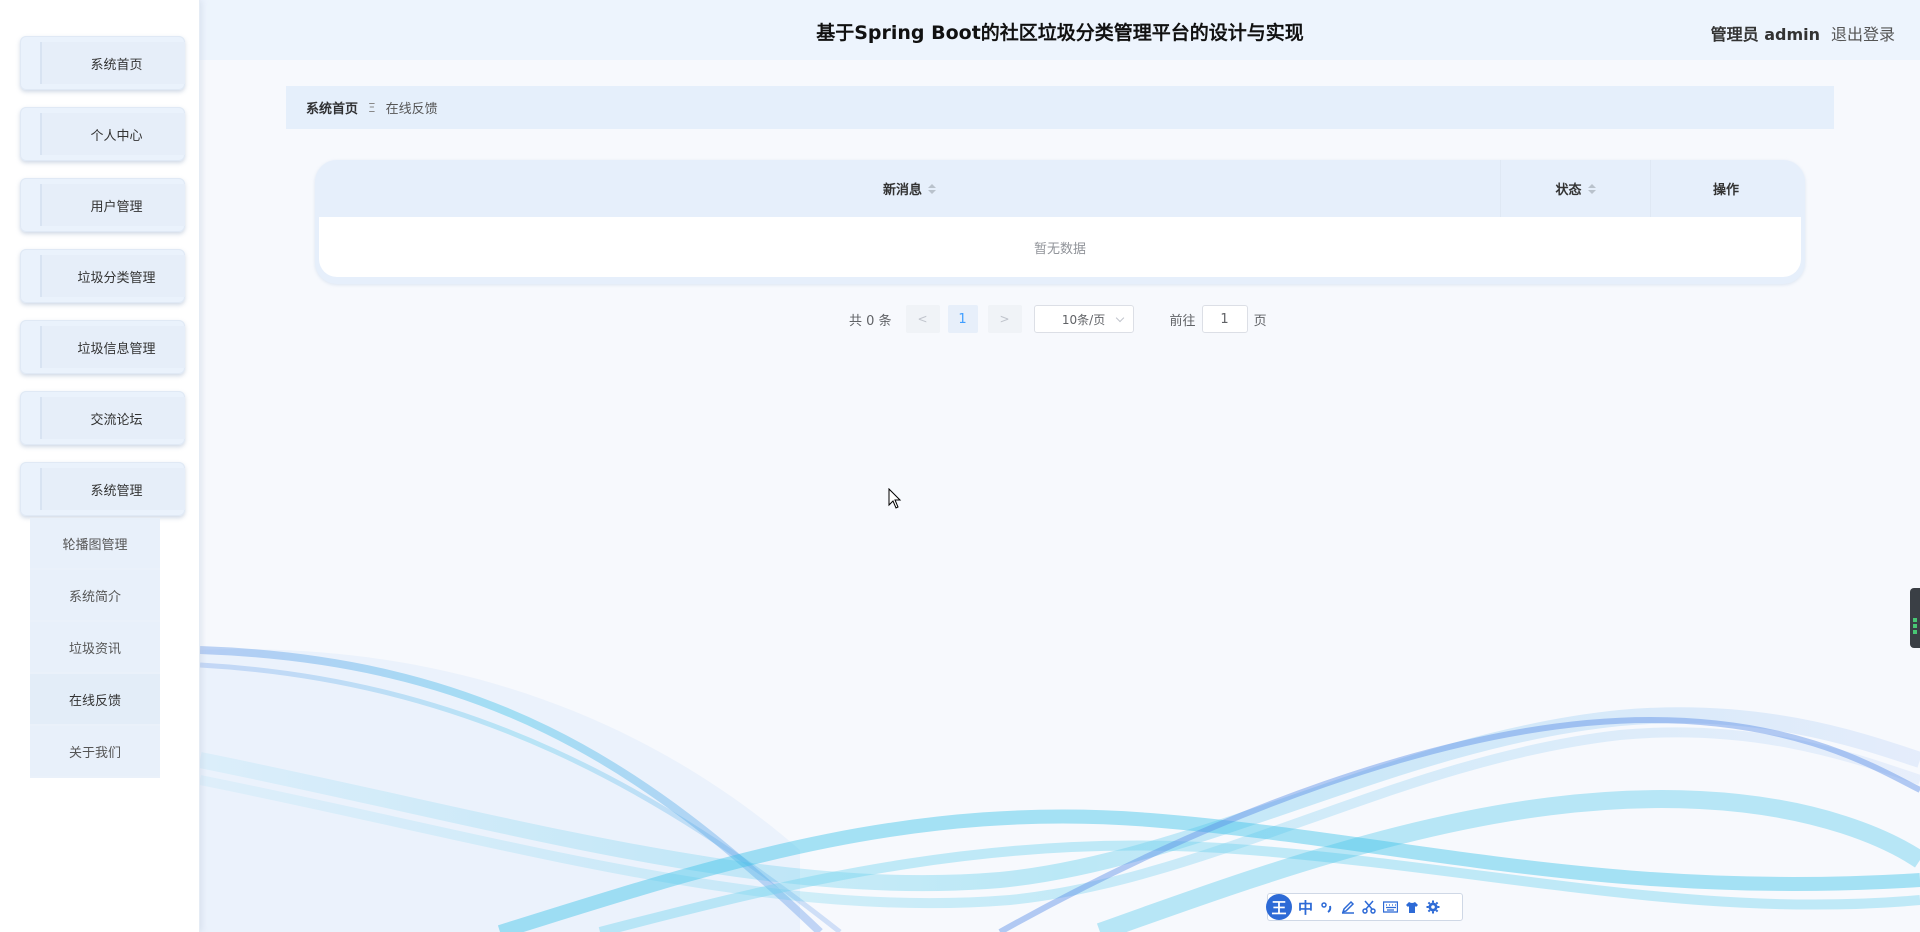 The width and height of the screenshot is (1920, 932). What do you see at coordinates (112, 134) in the screenshot?
I see `sidebar-item-label: 个人中心` at bounding box center [112, 134].